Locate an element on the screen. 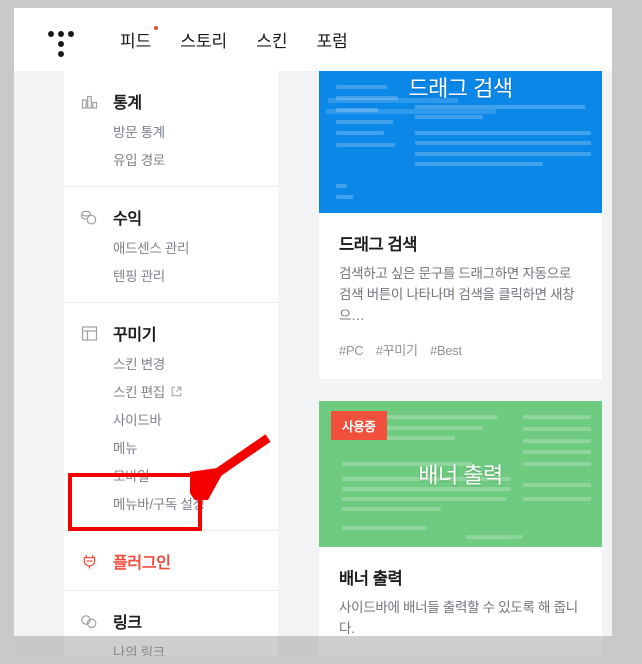 Image resolution: width=642 pixels, height=664 pixels. nav-item-feed-label: 피드 is located at coordinates (136, 41).